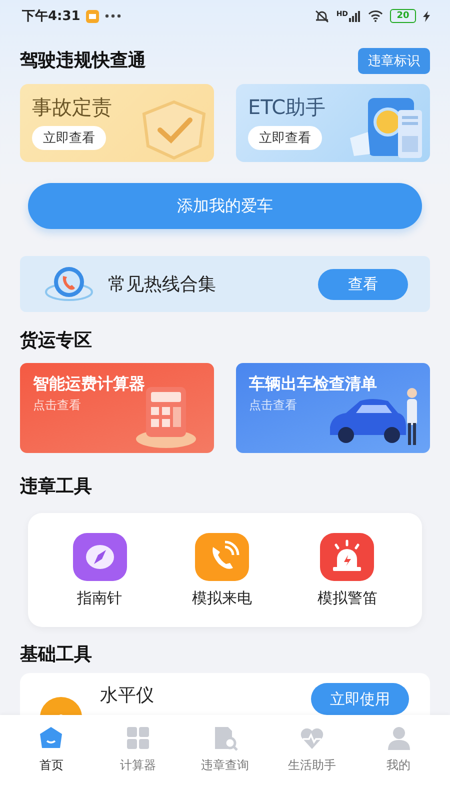 This screenshot has height=800, width=450. What do you see at coordinates (355, 16) in the screenshot?
I see `signal-icon` at bounding box center [355, 16].